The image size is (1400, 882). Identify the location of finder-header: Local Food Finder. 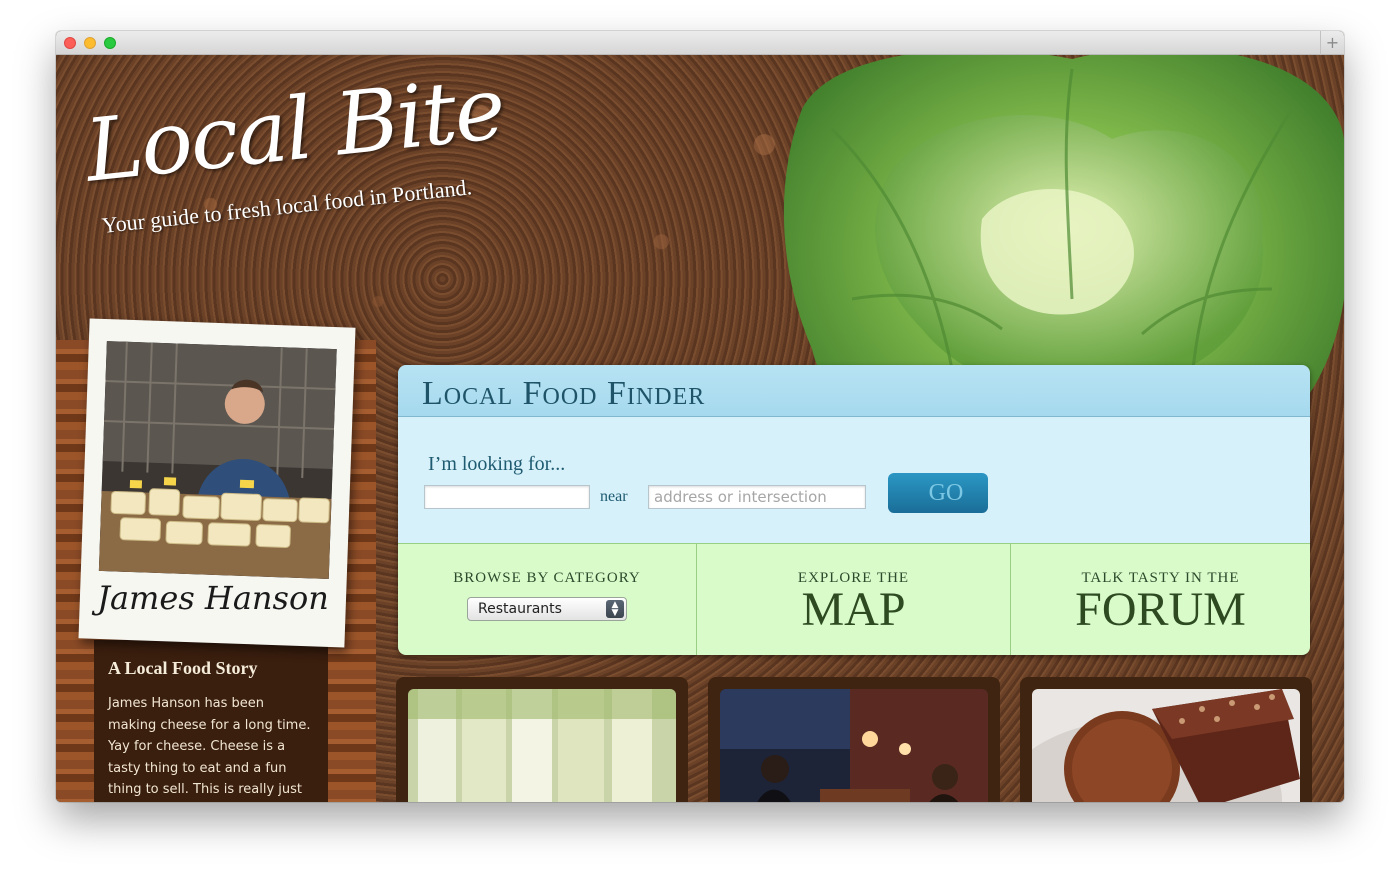
(854, 391).